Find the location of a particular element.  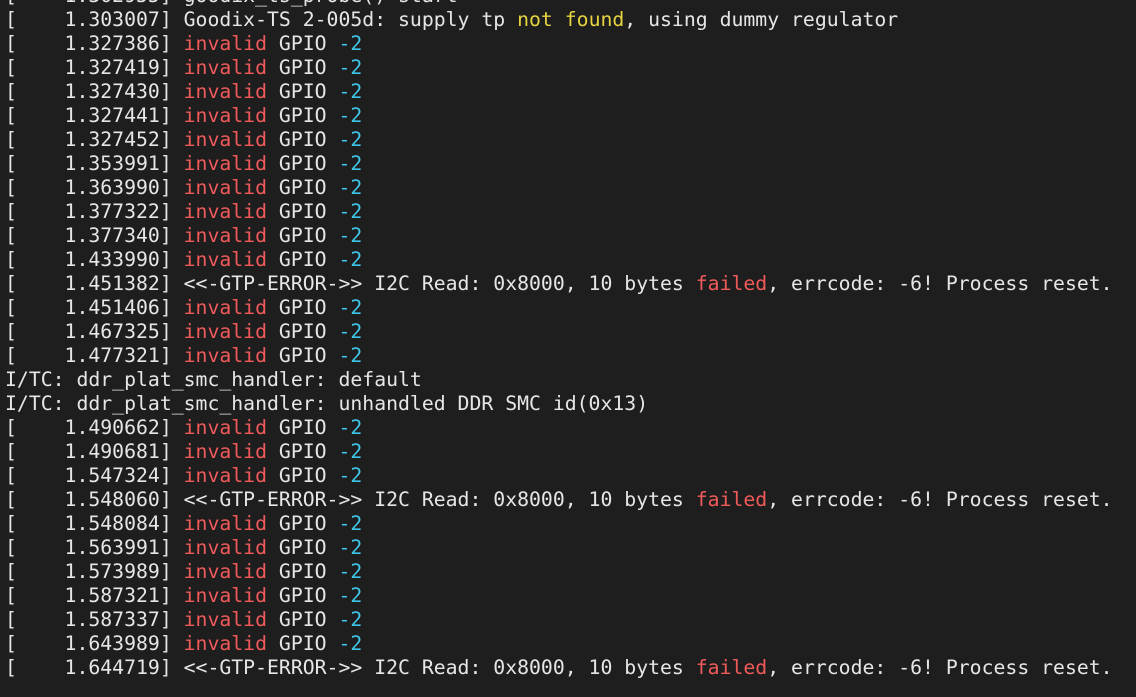

log-line: I/TC: ddr_plat_smc_handler: default is located at coordinates (570, 380).